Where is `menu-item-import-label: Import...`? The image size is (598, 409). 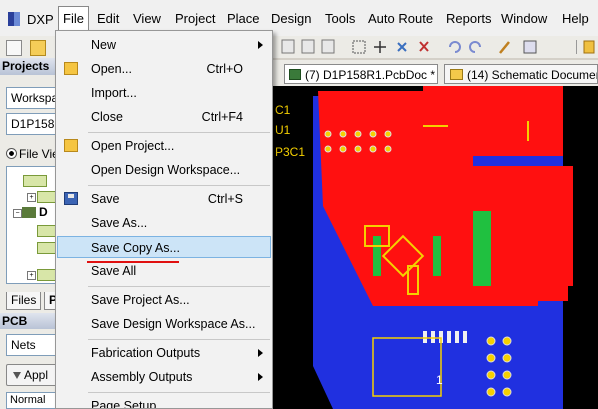
menu-item-import-label: Import... is located at coordinates (114, 93).